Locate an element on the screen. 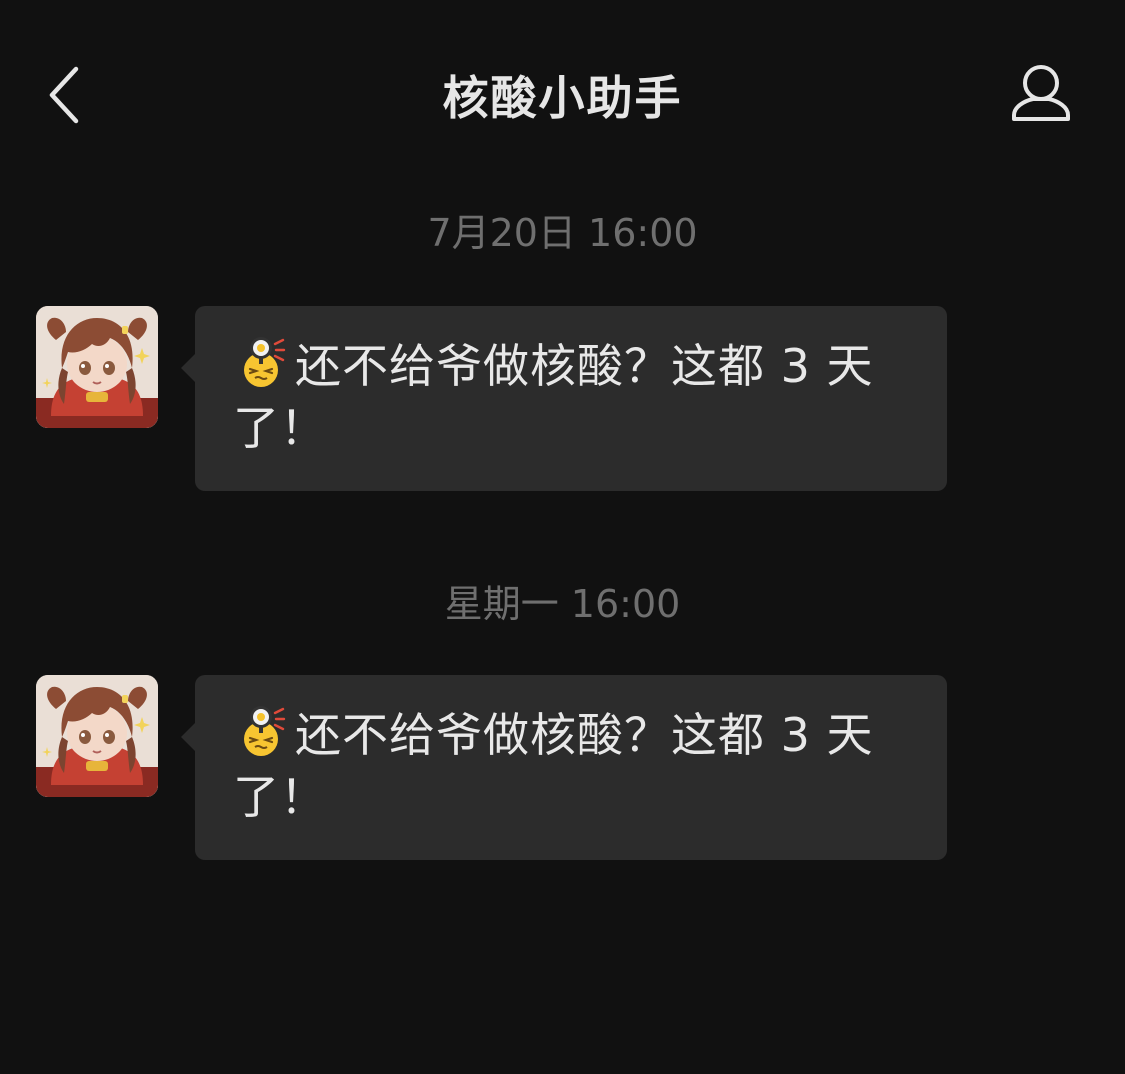  profile-button is located at coordinates (1041, 95).